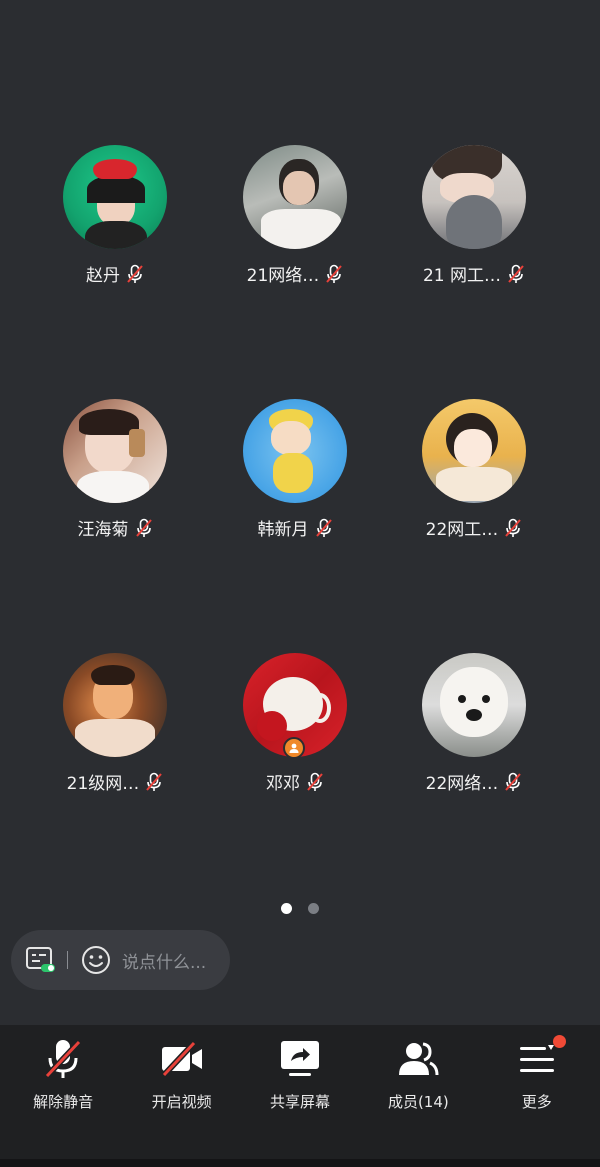 This screenshot has width=600, height=1167. What do you see at coordinates (181, 1059) in the screenshot?
I see `video-off-icon` at bounding box center [181, 1059].